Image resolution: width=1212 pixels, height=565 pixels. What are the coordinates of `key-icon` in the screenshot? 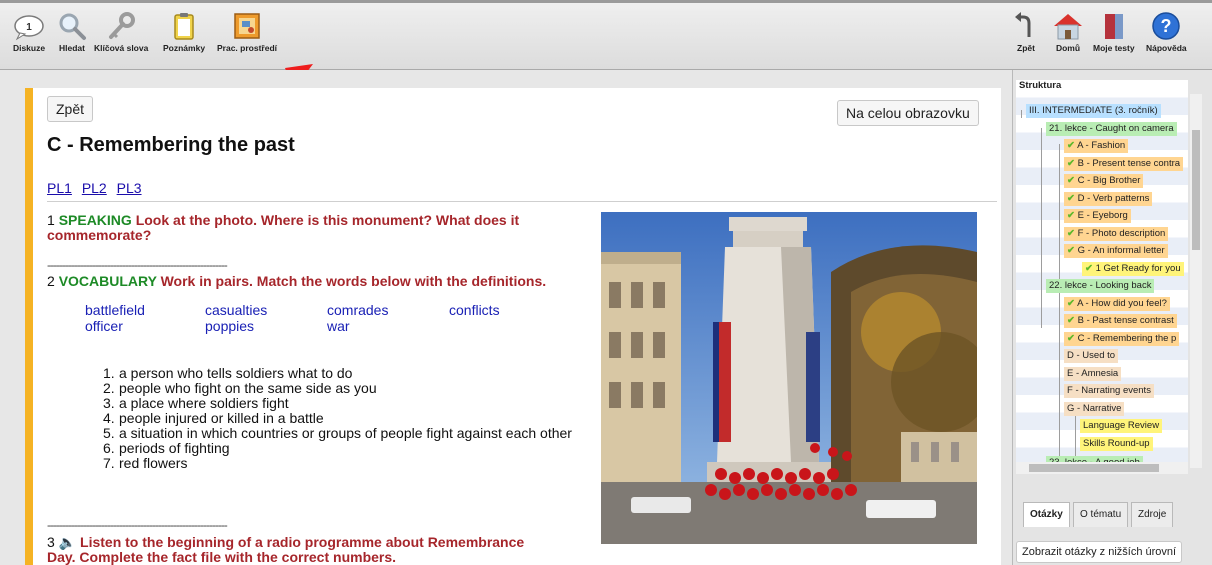 It's located at (122, 25).